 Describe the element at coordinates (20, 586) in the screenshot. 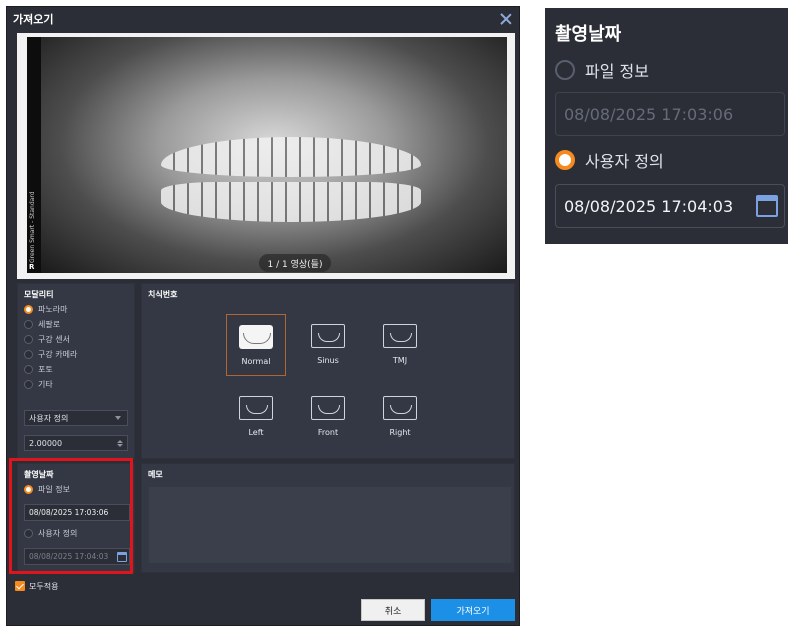

I see `apply-all-checkbox` at that location.